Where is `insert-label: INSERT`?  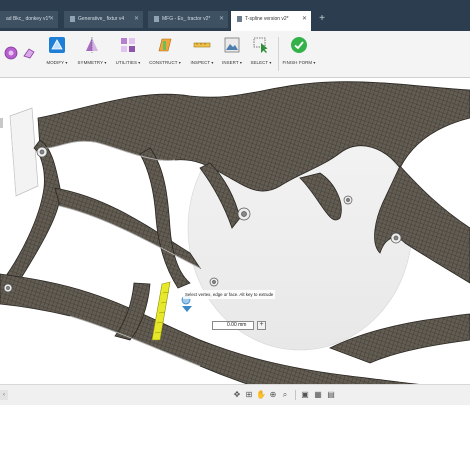
insert-label: INSERT is located at coordinates (230, 62).